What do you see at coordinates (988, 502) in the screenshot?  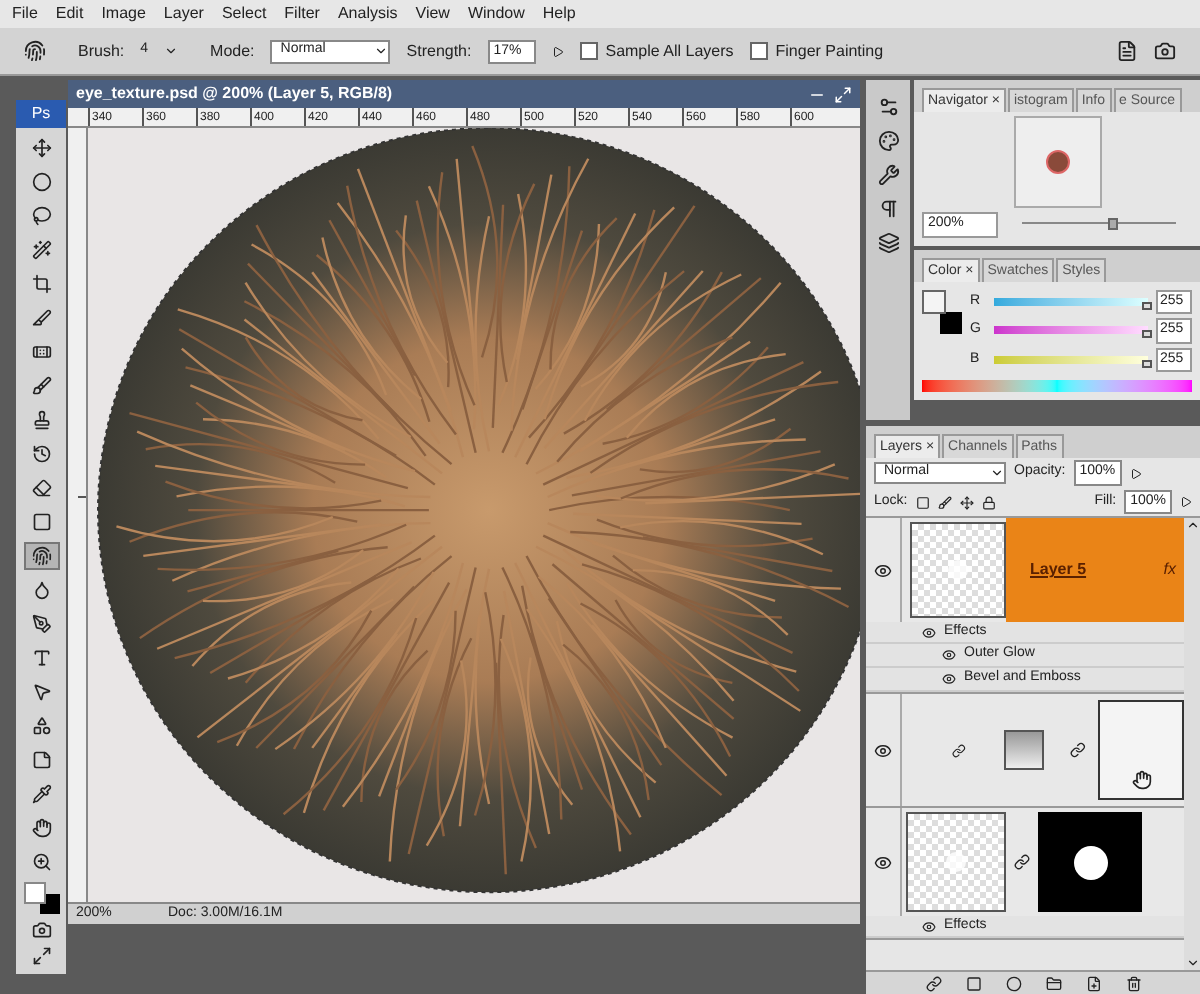 I see `lock-icon` at bounding box center [988, 502].